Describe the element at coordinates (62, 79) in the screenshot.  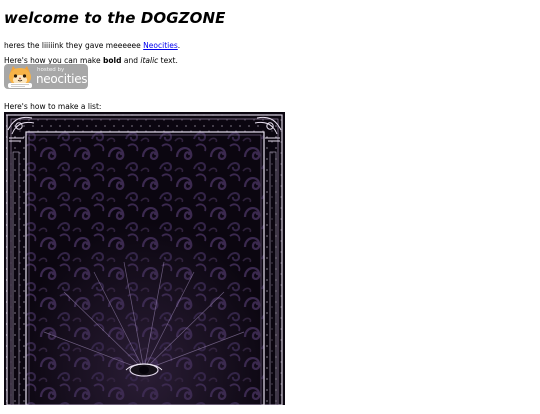
I see `badge-brand-label: neocities` at that location.